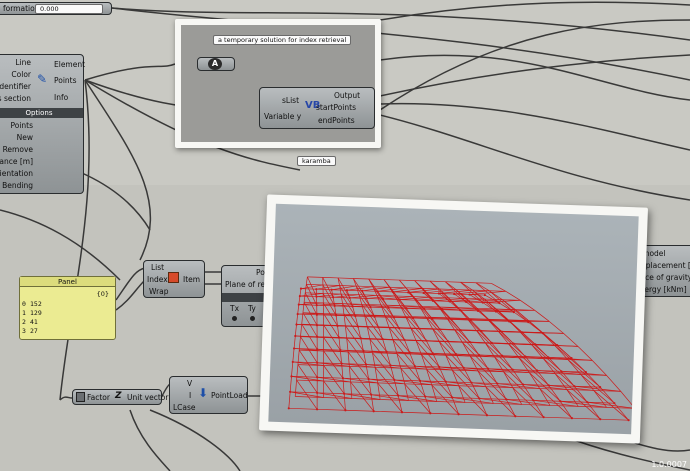 The height and width of the screenshot is (471, 690). Describe the element at coordinates (21, 74) in the screenshot. I see `input-color: Color` at that location.